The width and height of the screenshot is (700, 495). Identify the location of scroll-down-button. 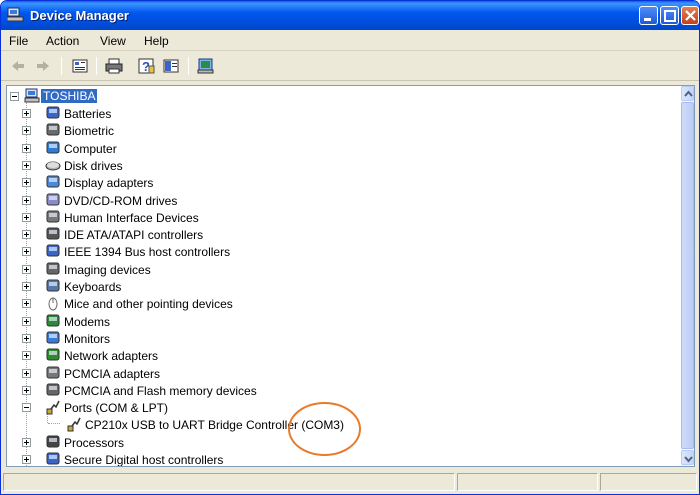
(687, 457).